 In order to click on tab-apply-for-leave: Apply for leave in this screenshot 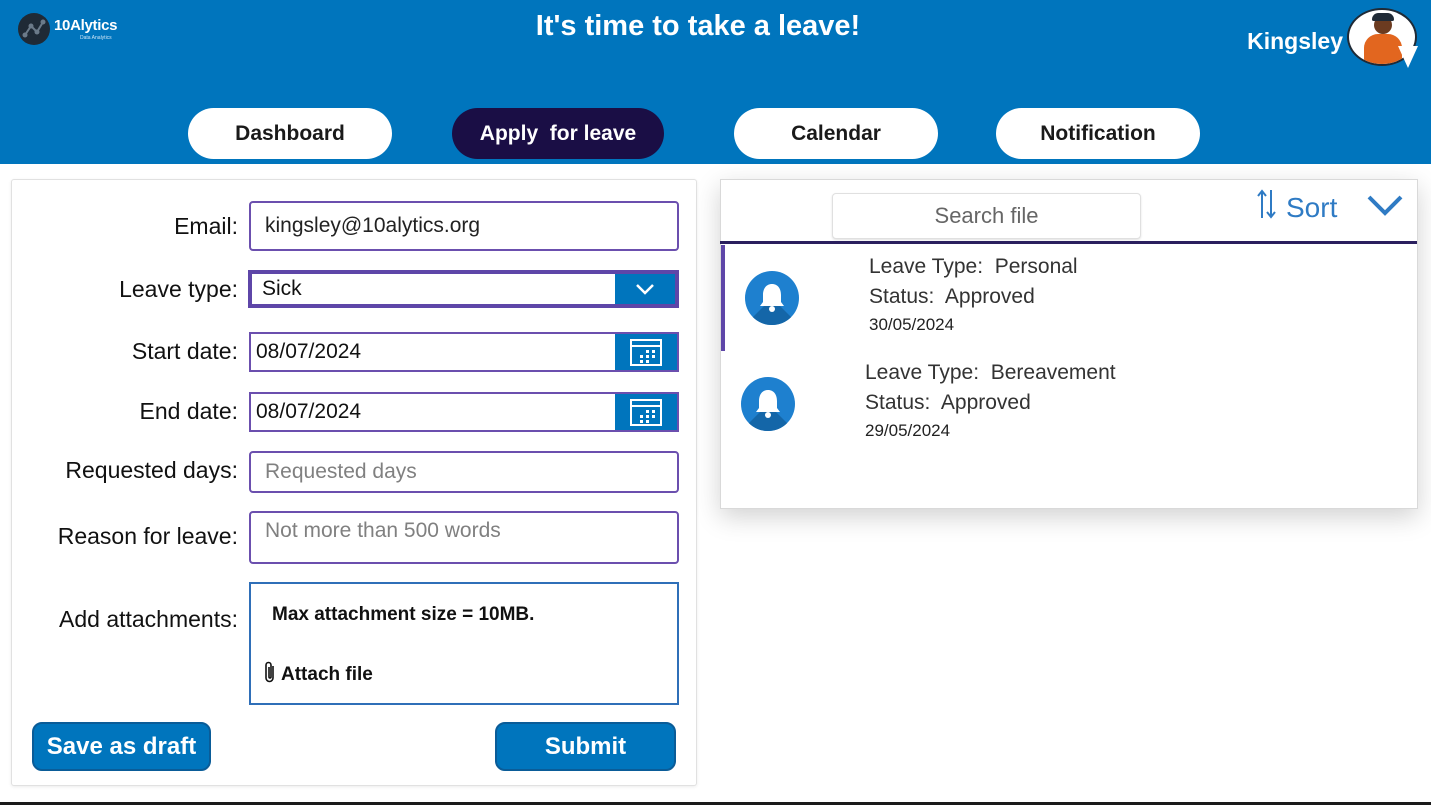, I will do `click(558, 133)`.